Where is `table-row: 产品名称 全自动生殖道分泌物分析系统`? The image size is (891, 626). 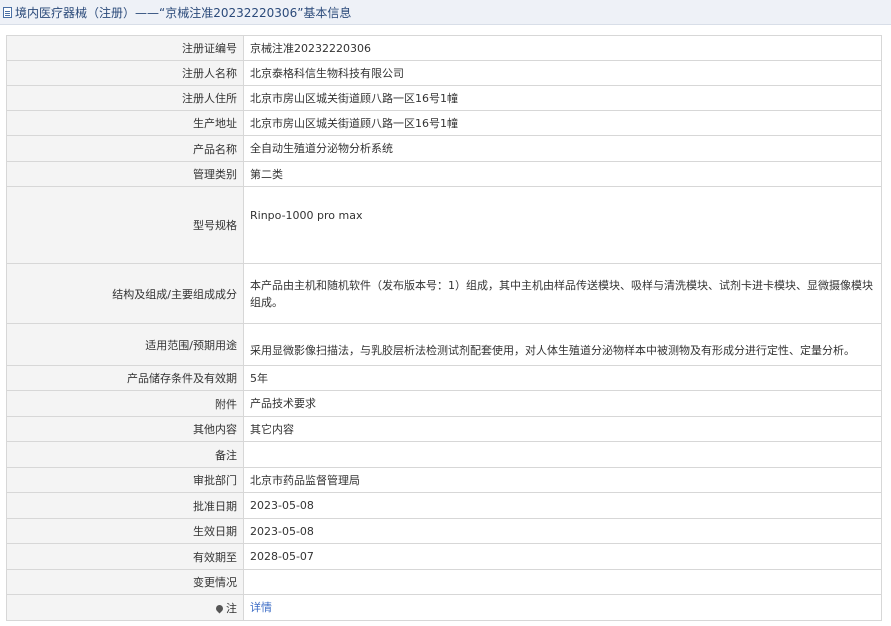
table-row: 产品名称 全自动生殖道分泌物分析系统 is located at coordinates (444, 148).